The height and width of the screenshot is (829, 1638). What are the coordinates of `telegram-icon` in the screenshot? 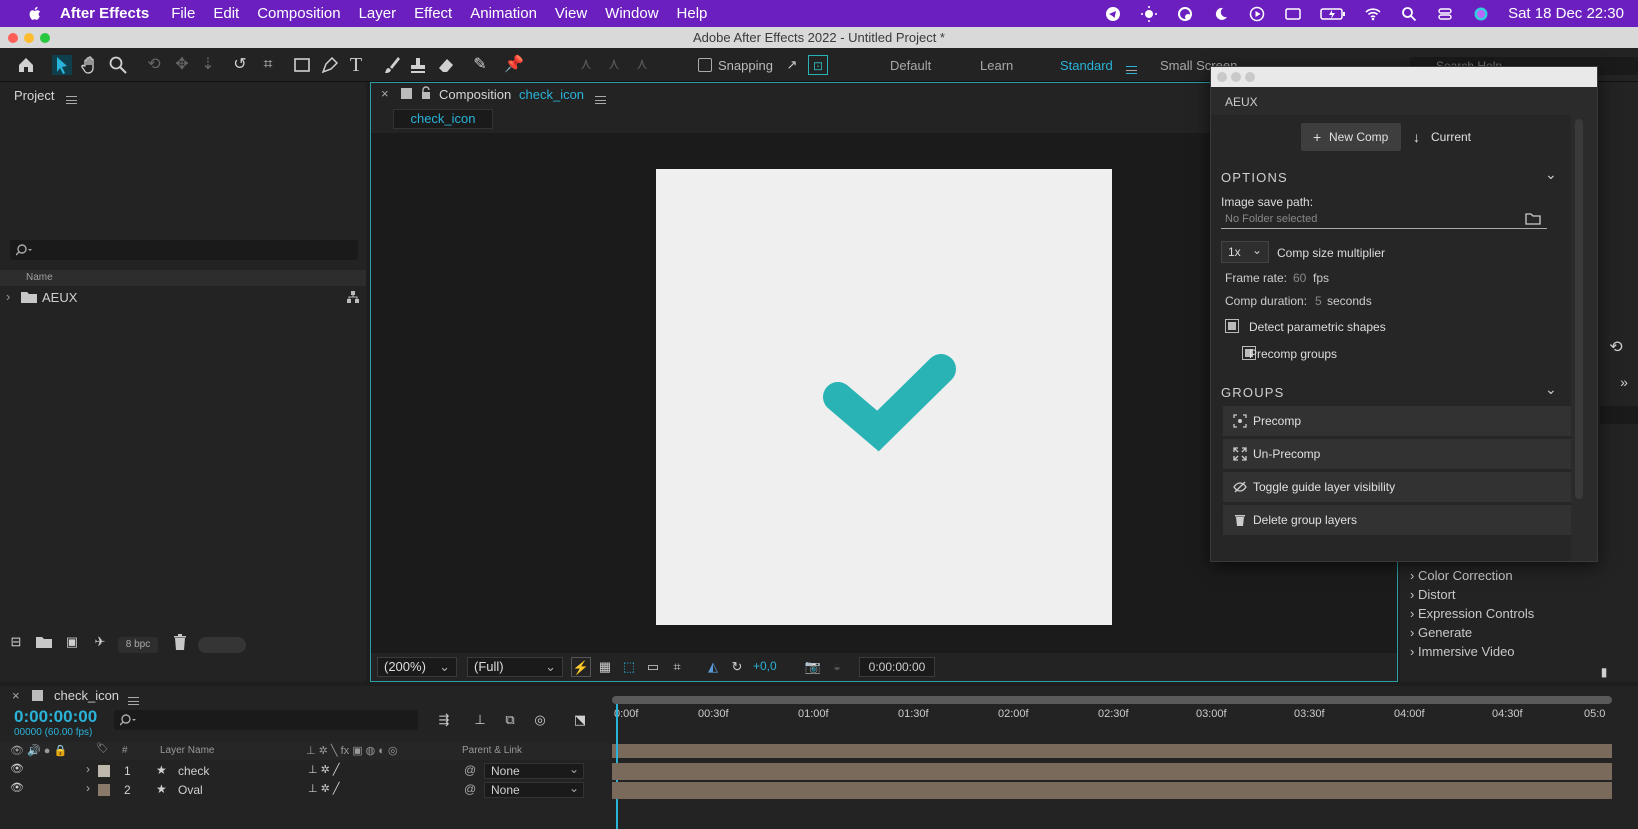 It's located at (1113, 14).